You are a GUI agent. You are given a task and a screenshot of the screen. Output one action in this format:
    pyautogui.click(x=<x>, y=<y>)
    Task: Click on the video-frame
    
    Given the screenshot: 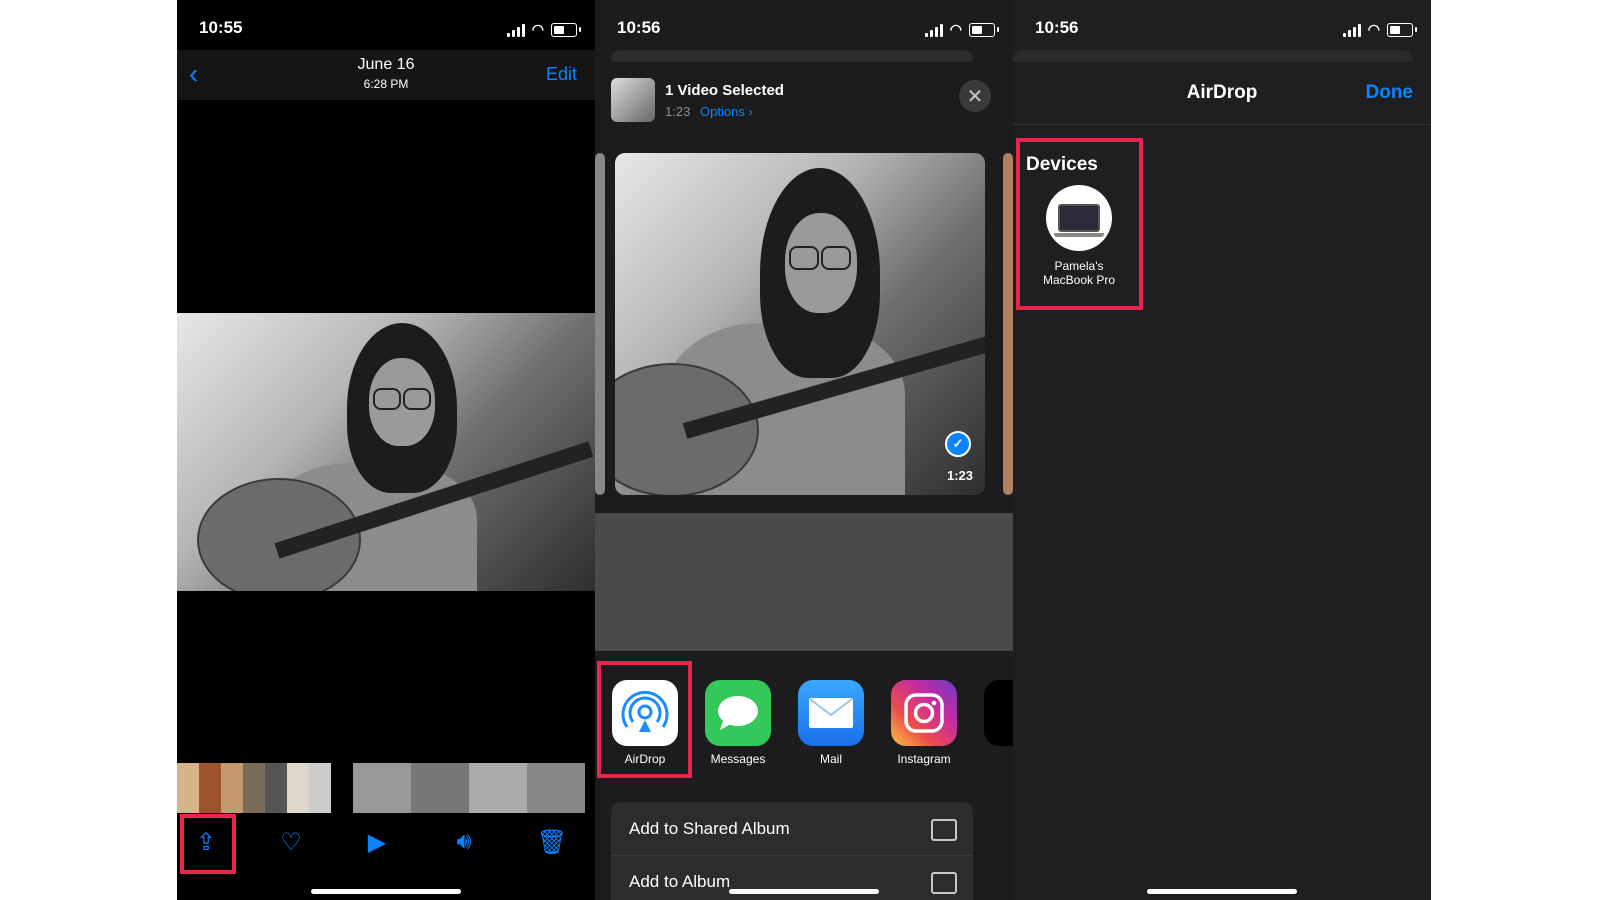 What is the action you would take?
    pyautogui.click(x=386, y=452)
    